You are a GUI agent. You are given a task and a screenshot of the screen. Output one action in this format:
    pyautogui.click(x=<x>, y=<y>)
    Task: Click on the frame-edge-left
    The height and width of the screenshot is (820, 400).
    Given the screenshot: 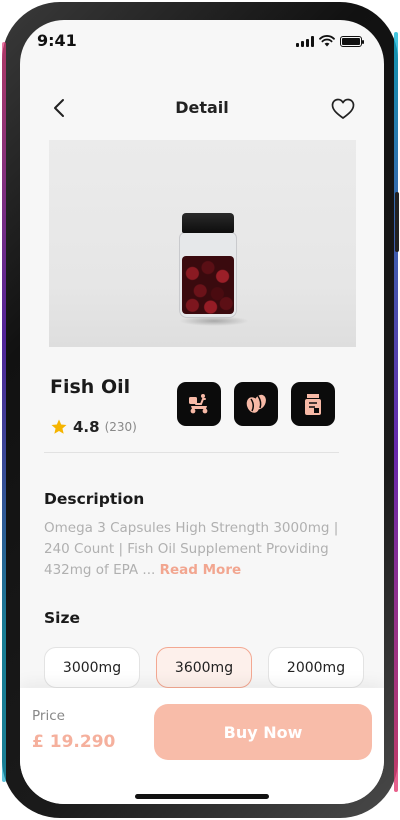 What is the action you would take?
    pyautogui.click(x=4, y=412)
    